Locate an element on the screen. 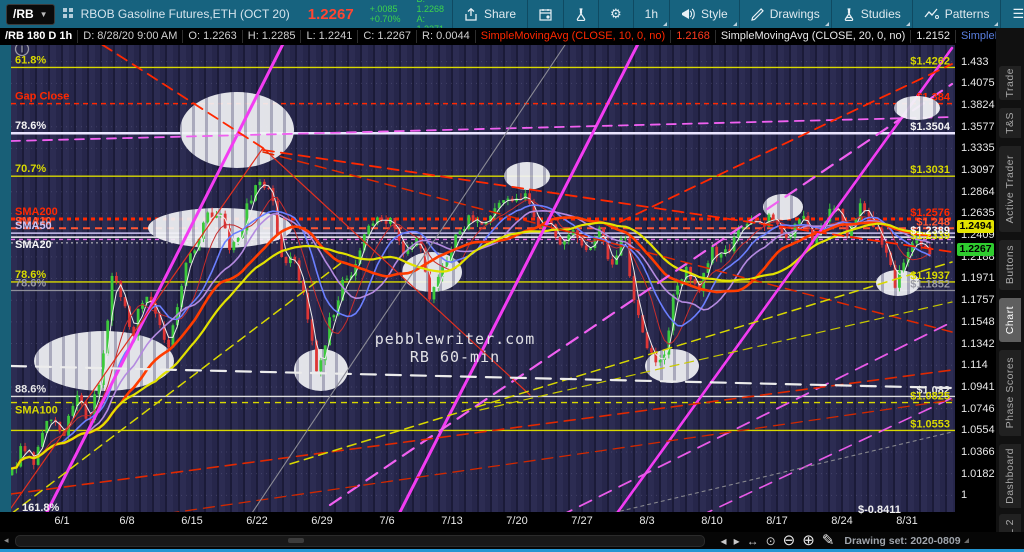  tab-trade: Trade is located at coordinates (1010, 83).